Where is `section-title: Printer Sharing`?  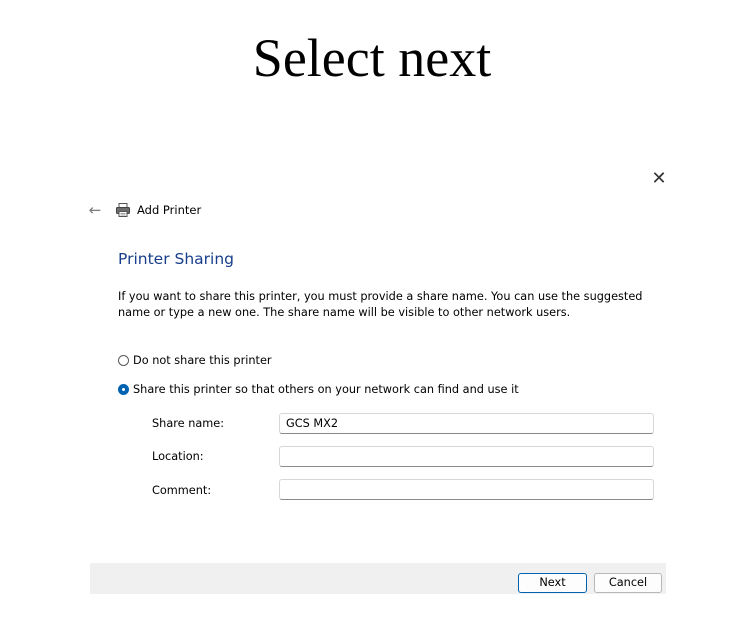 section-title: Printer Sharing is located at coordinates (176, 259).